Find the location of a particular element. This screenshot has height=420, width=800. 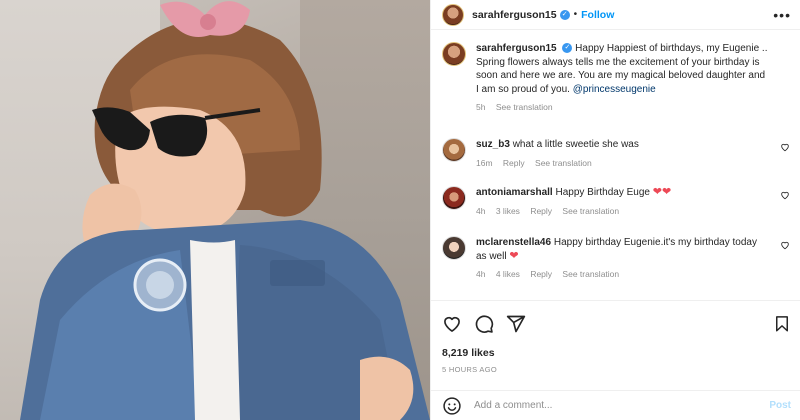

comment-text: suz_b3 what a little sweetie she was is located at coordinates (623, 145).